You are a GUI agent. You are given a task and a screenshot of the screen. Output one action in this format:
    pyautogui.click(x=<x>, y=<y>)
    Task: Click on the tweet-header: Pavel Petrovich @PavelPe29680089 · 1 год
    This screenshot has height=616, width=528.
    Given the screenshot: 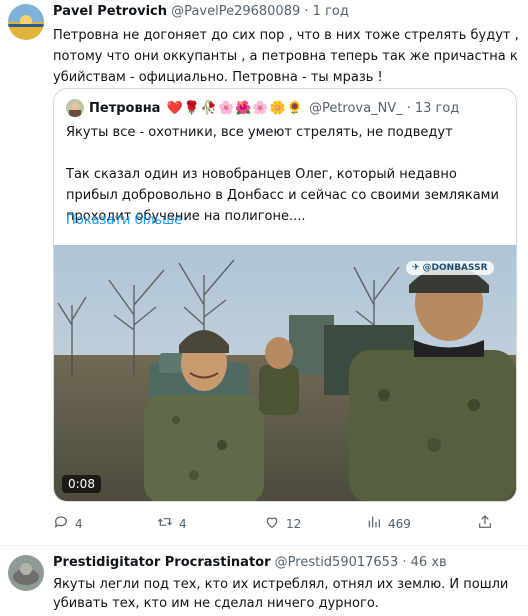 What is the action you would take?
    pyautogui.click(x=201, y=11)
    